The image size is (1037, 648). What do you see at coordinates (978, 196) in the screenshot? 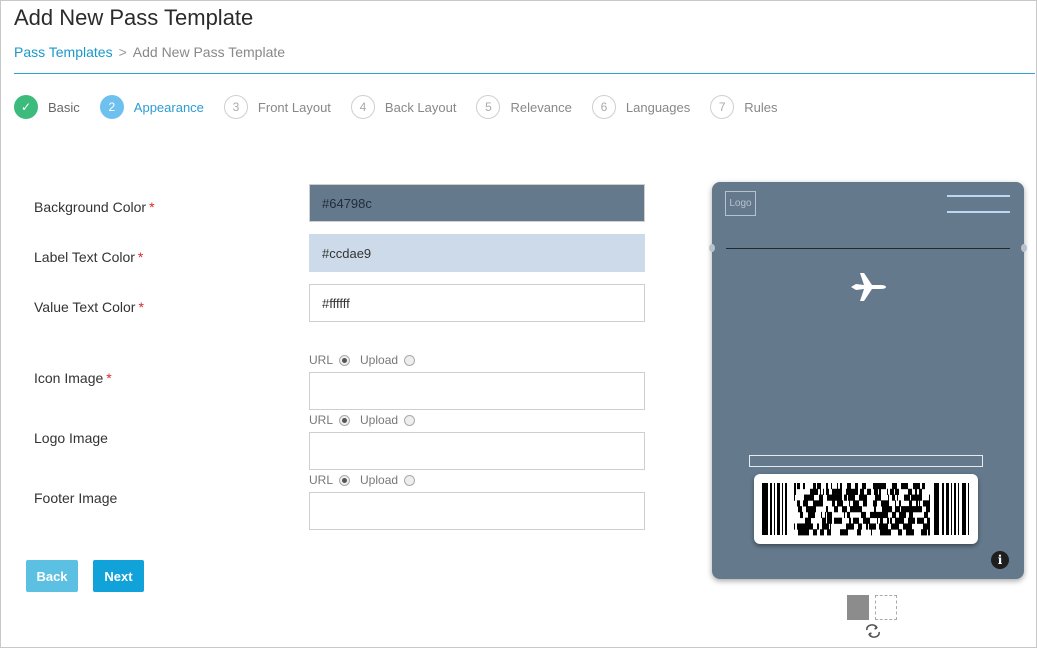
I see `header-field-line` at bounding box center [978, 196].